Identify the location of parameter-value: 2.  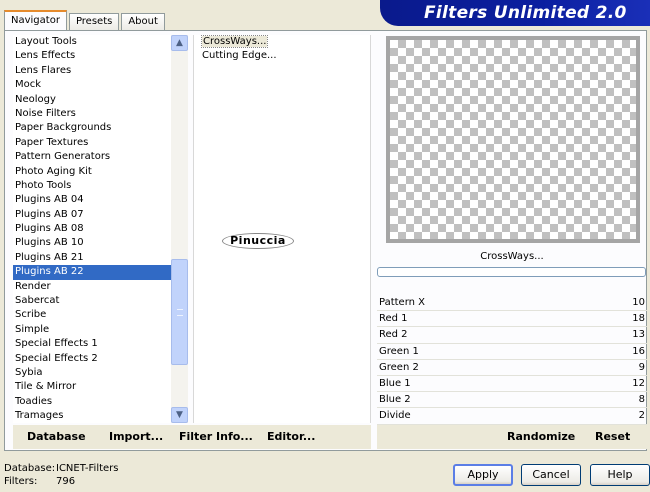
(641, 416).